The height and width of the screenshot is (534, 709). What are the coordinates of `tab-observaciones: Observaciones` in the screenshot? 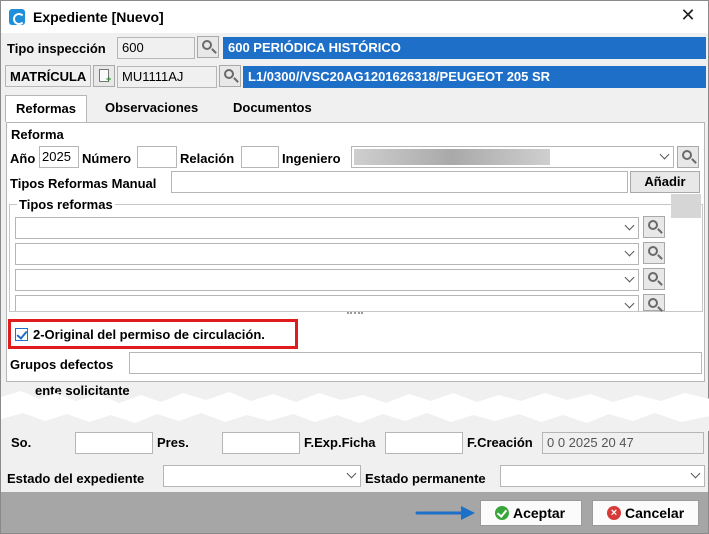 It's located at (151, 108).